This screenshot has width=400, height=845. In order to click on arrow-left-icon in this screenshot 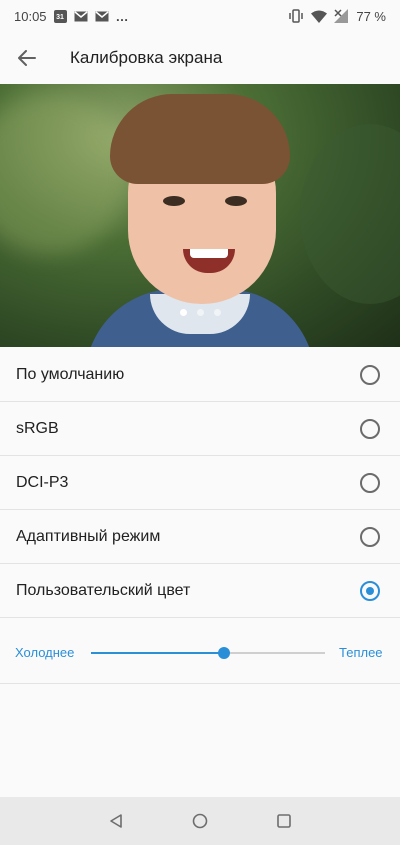, I will do `click(27, 58)`.